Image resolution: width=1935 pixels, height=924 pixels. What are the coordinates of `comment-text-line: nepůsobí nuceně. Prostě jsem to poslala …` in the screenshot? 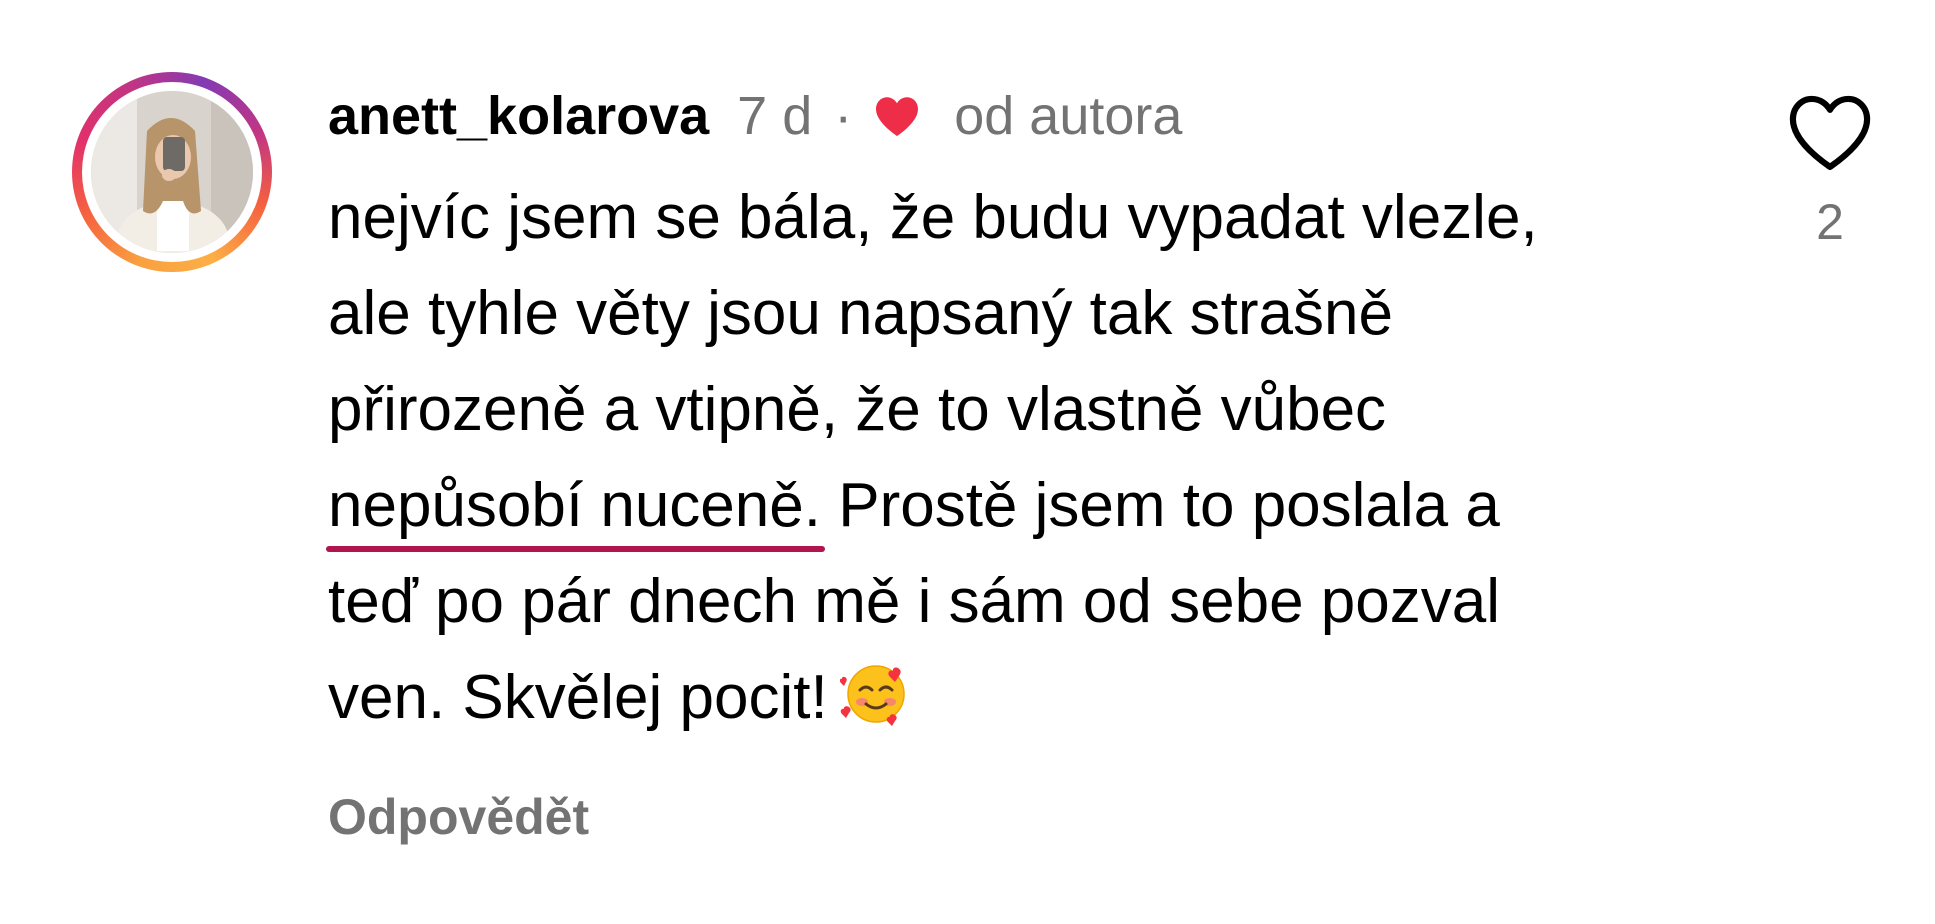 It's located at (1017, 506).